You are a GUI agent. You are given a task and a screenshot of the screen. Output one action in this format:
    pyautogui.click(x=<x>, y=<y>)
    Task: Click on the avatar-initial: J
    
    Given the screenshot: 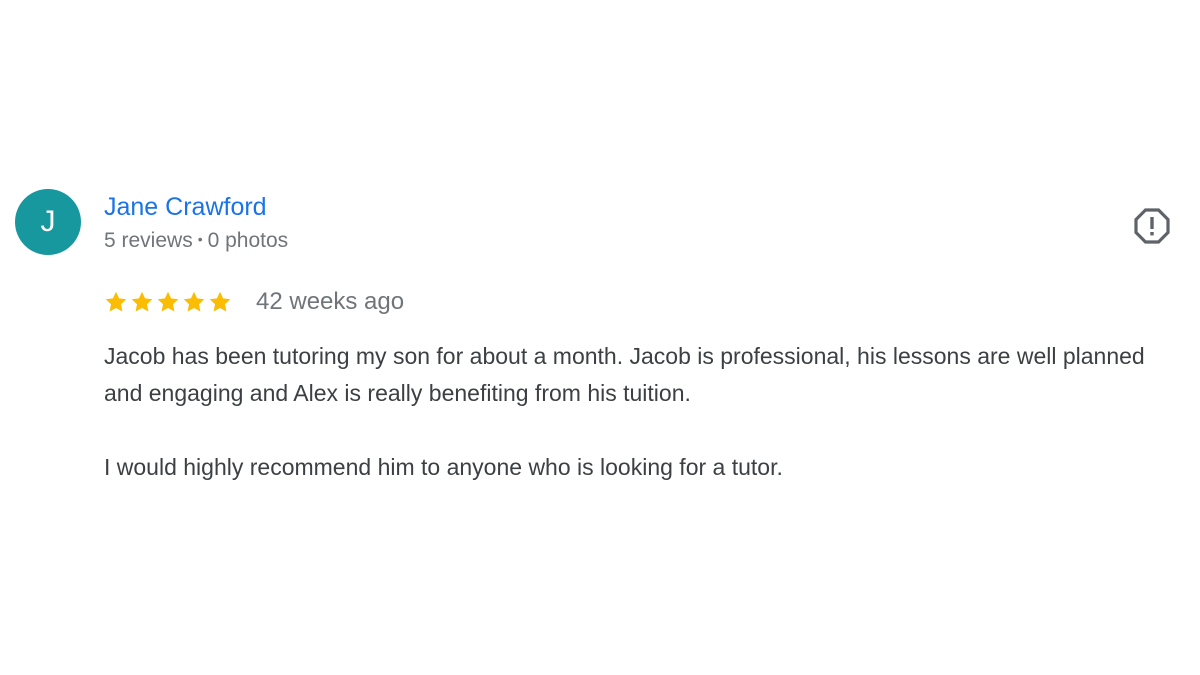 What is the action you would take?
    pyautogui.click(x=48, y=221)
    